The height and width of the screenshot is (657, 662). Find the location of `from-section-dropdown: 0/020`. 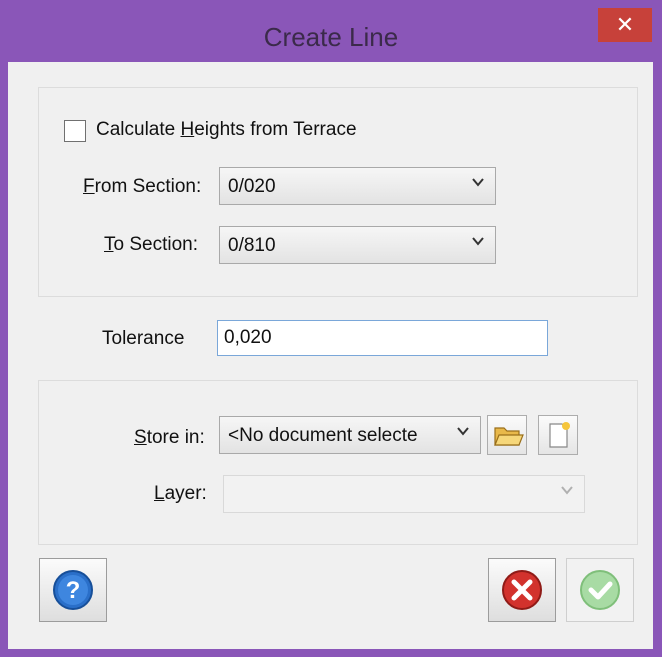

from-section-dropdown: 0/020 is located at coordinates (357, 186).